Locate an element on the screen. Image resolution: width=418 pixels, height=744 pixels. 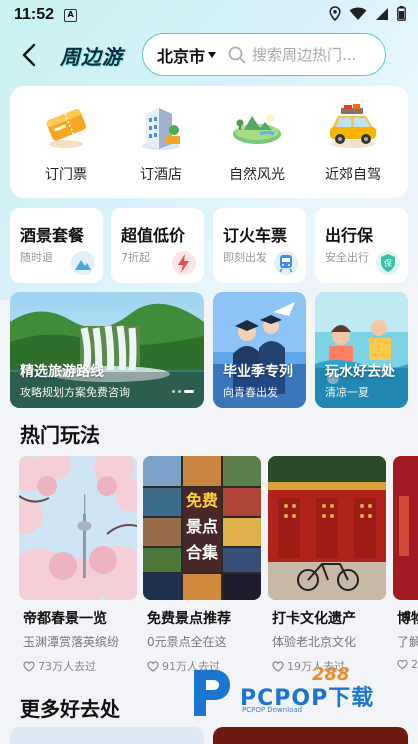
museum-image is located at coordinates (405, 528).